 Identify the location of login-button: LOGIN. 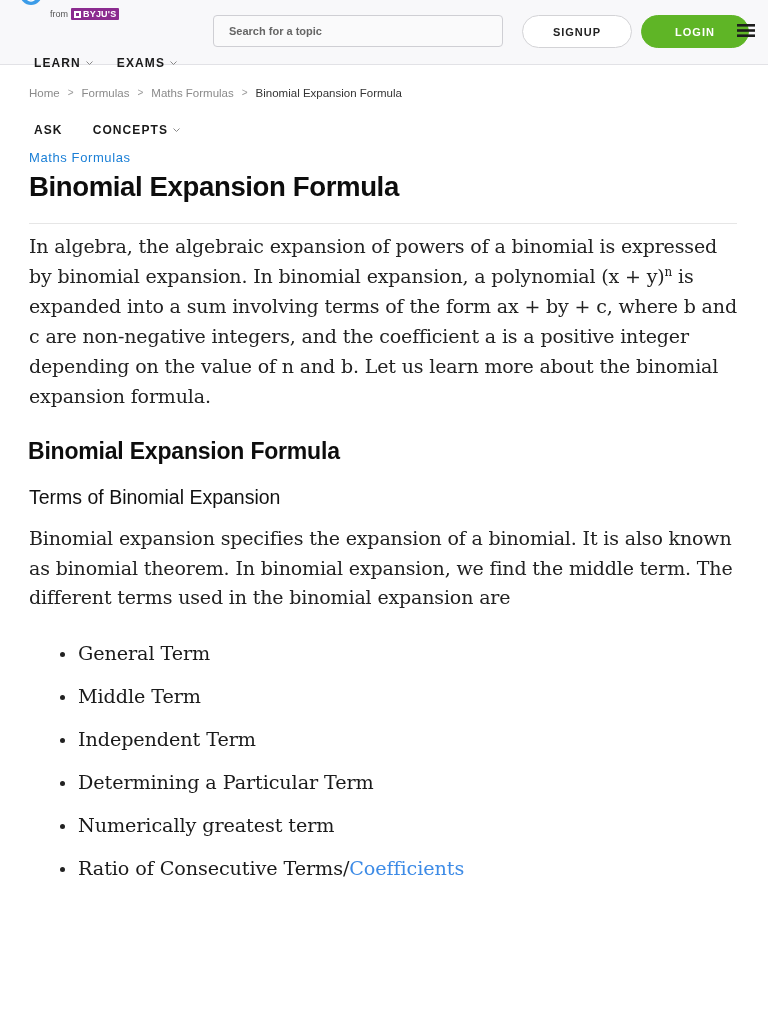
(695, 31).